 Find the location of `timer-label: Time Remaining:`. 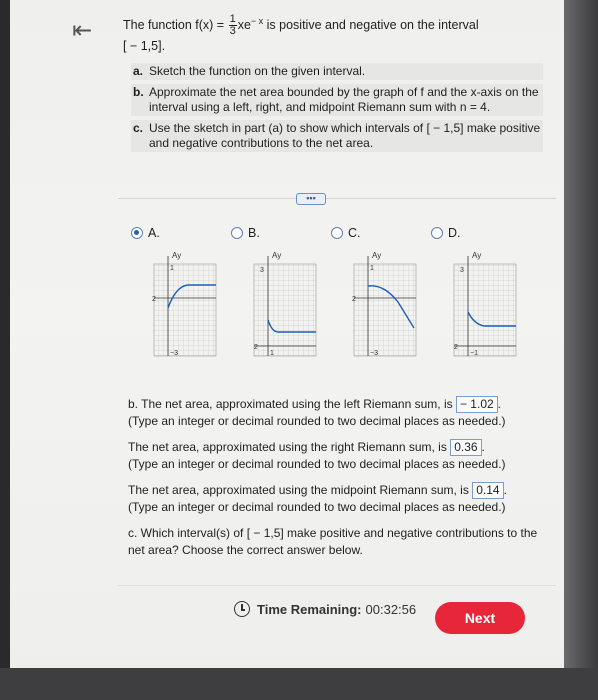

timer-label: Time Remaining: is located at coordinates (309, 609).